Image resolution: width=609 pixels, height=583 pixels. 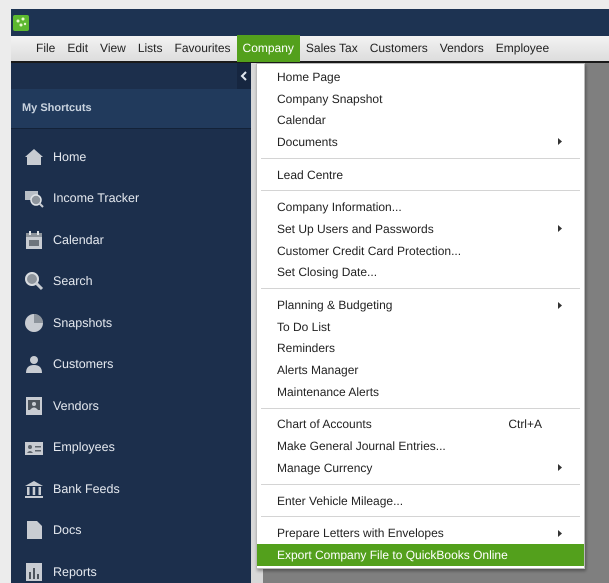 I want to click on shortcut-item: Home, so click(x=131, y=157).